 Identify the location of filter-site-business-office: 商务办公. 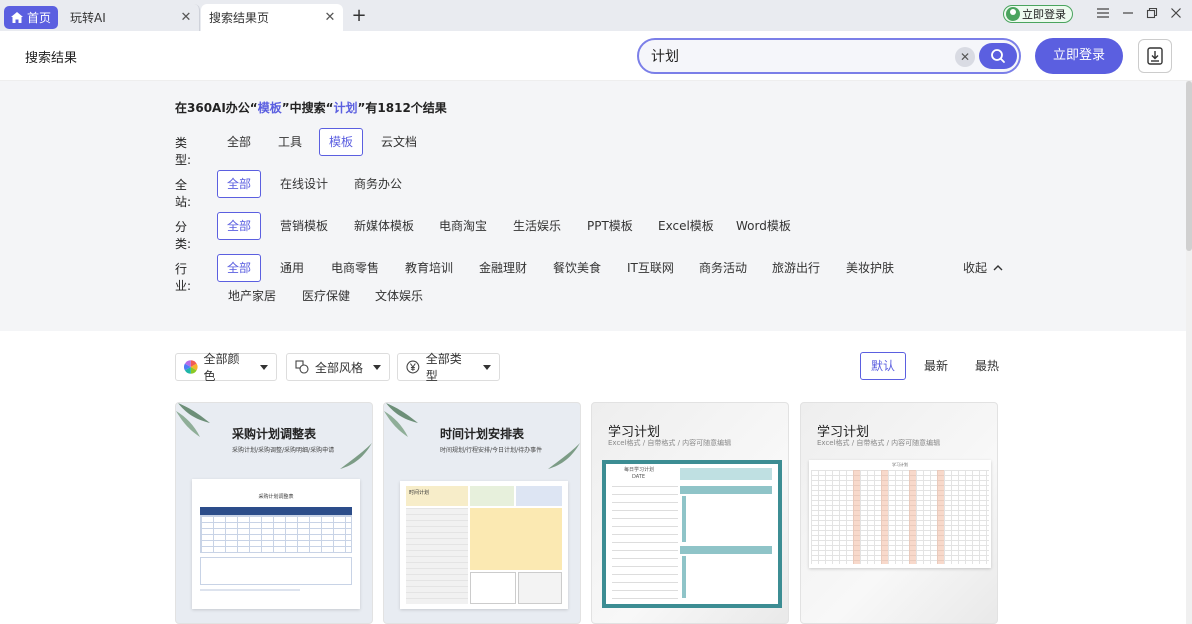
(378, 184).